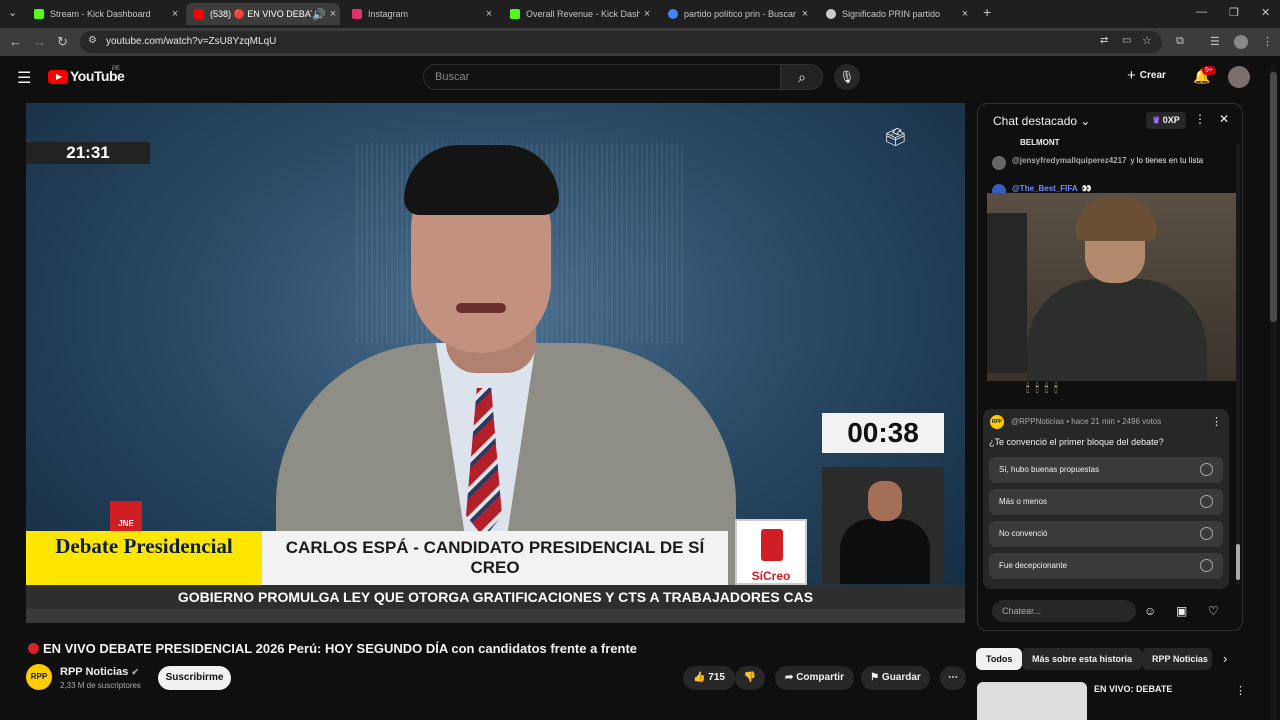 The width and height of the screenshot is (1280, 720). Describe the element at coordinates (885, 551) in the screenshot. I see `interpreter-body` at that location.